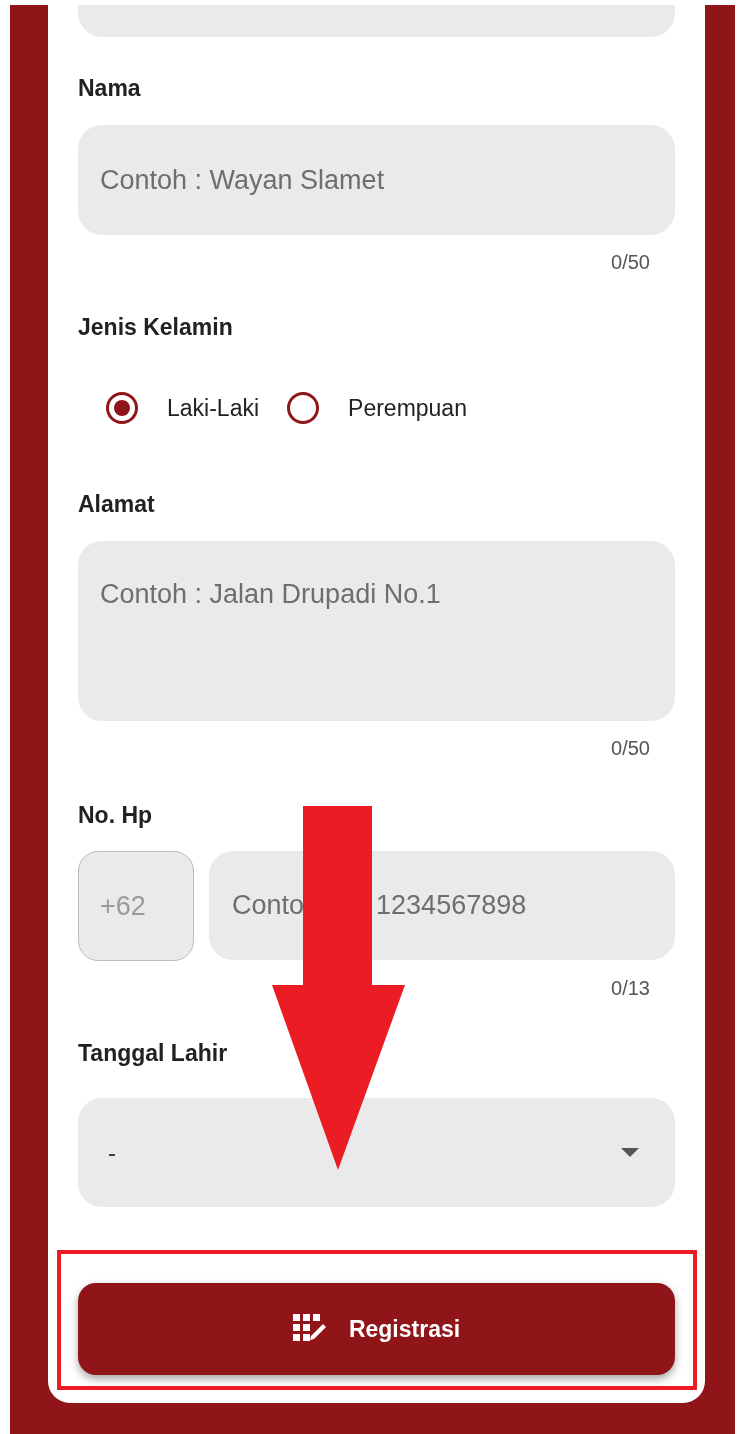 The width and height of the screenshot is (742, 1434). What do you see at coordinates (110, 88) in the screenshot?
I see `field-label: Nama` at bounding box center [110, 88].